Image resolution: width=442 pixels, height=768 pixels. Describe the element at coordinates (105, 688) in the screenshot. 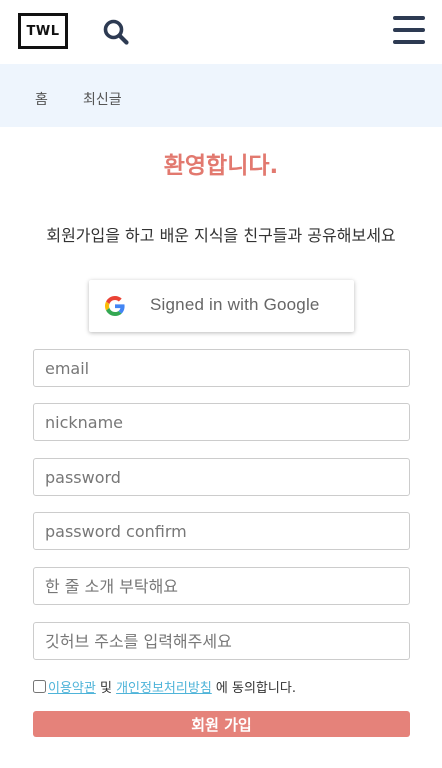

I see `agree-conjunction: 및` at that location.